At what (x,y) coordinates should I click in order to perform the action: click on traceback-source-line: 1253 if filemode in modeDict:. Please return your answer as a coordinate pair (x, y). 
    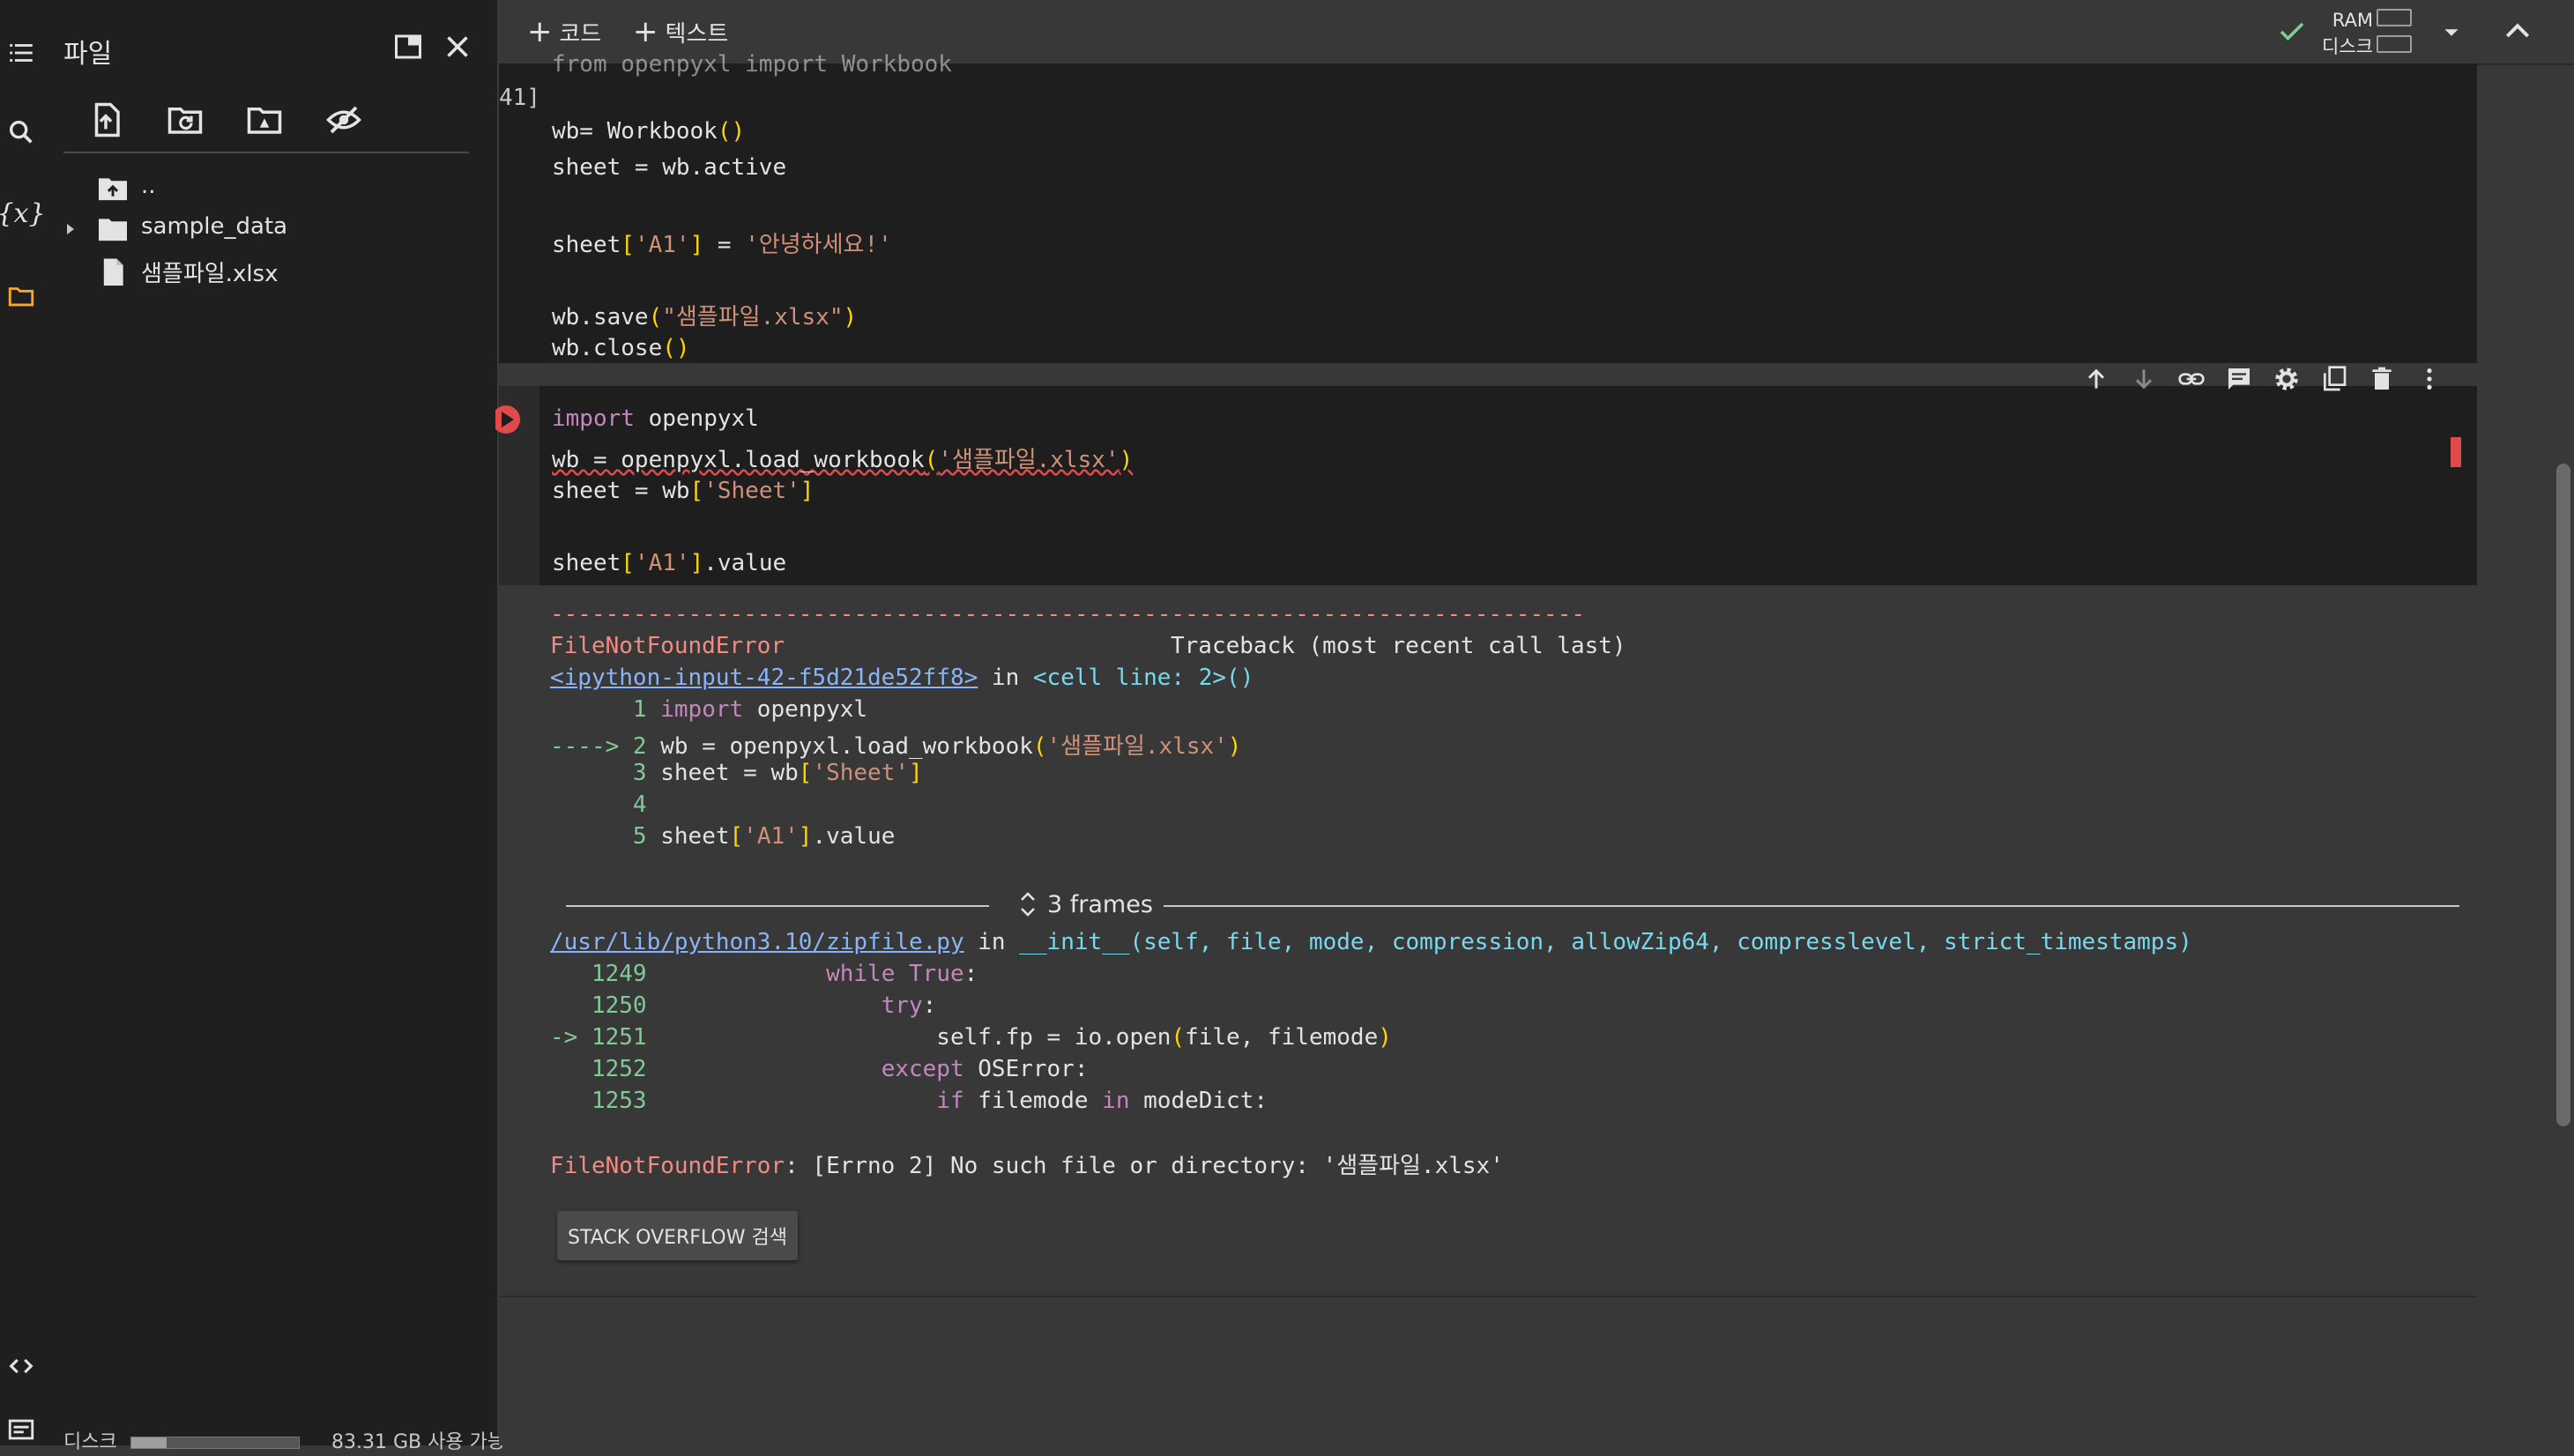
    Looking at the image, I should click on (909, 1101).